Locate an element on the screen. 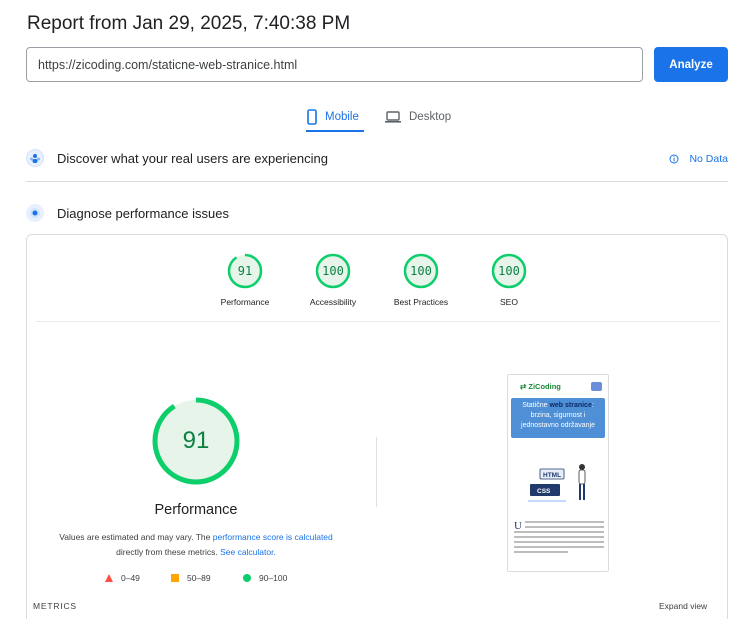 This screenshot has width=750, height=619. gauge-seo: 100 SEO is located at coordinates (509, 280).